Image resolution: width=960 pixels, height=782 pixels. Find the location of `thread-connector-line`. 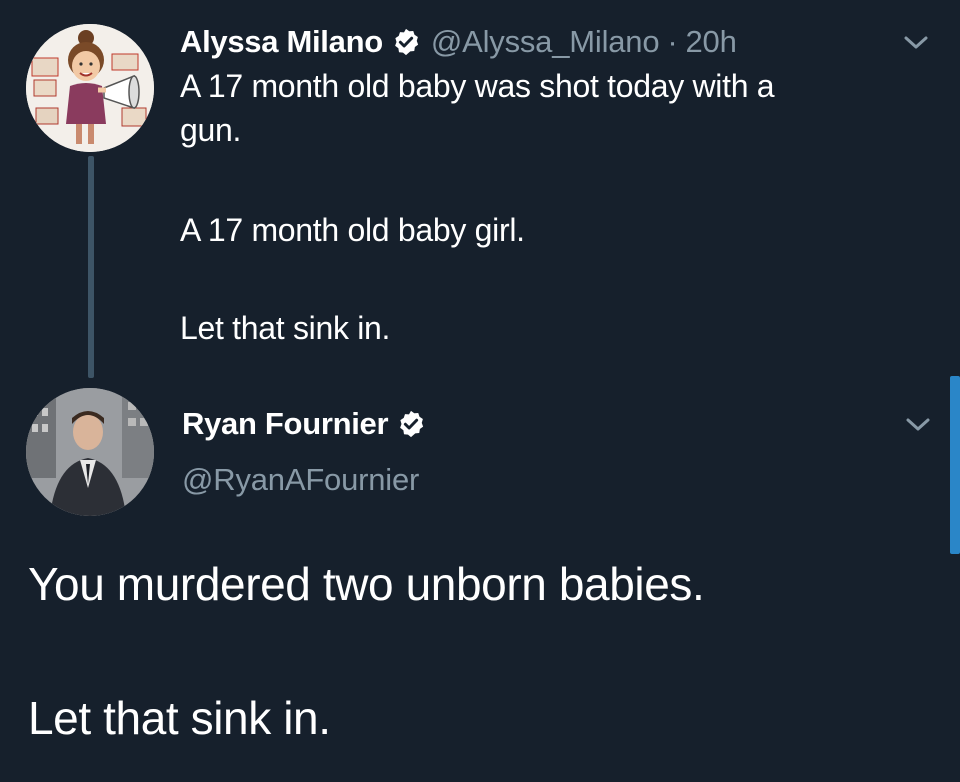

thread-connector-line is located at coordinates (91, 267).